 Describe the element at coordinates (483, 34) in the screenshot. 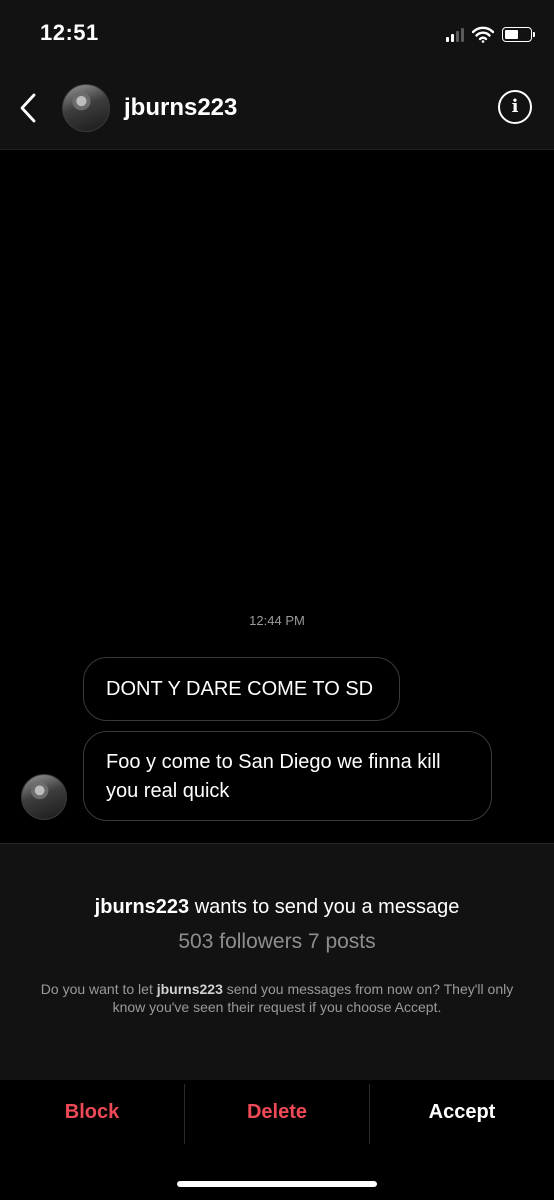

I see `wifi-icon` at that location.